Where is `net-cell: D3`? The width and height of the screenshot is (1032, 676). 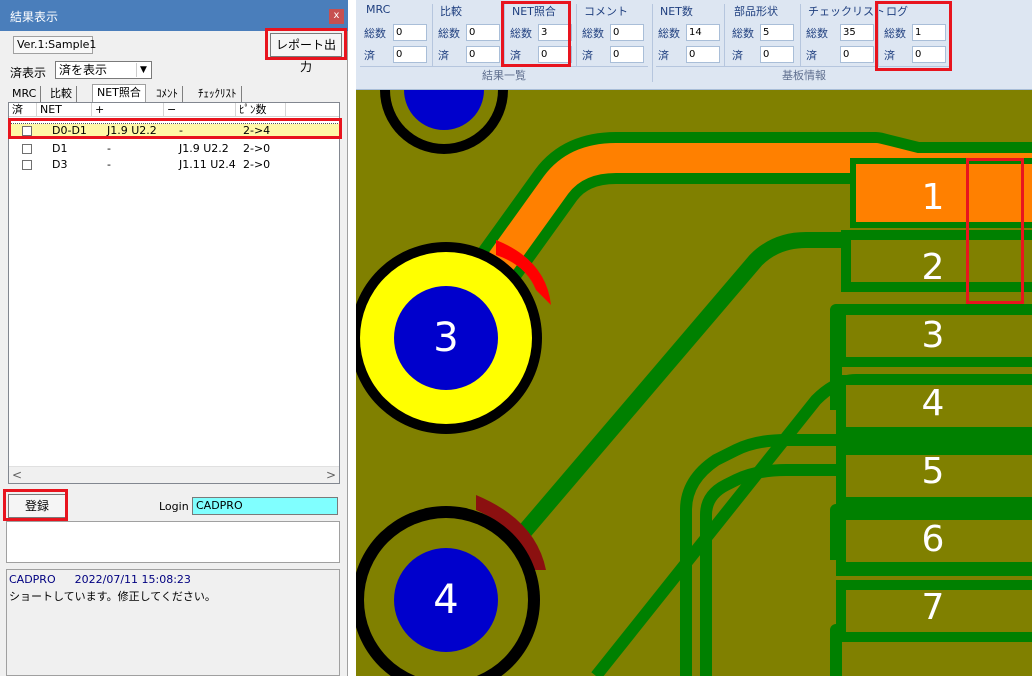 net-cell: D3 is located at coordinates (60, 164).